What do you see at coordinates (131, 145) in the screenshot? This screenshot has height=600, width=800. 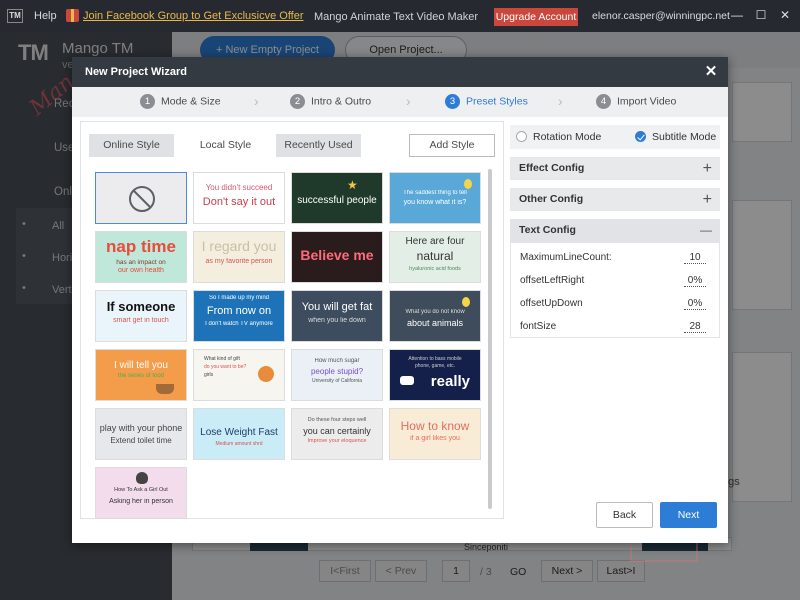 I see `tab-online-style: Online Style` at bounding box center [131, 145].